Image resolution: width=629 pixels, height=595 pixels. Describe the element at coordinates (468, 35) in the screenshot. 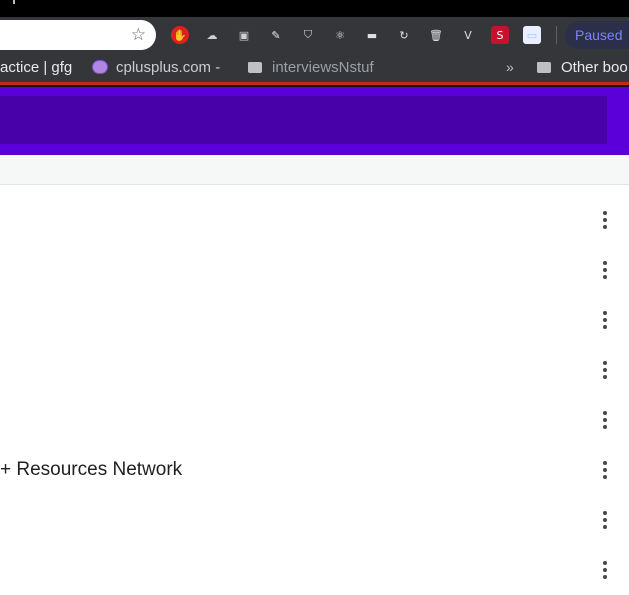

I see `vue-devtools-icon: V` at that location.